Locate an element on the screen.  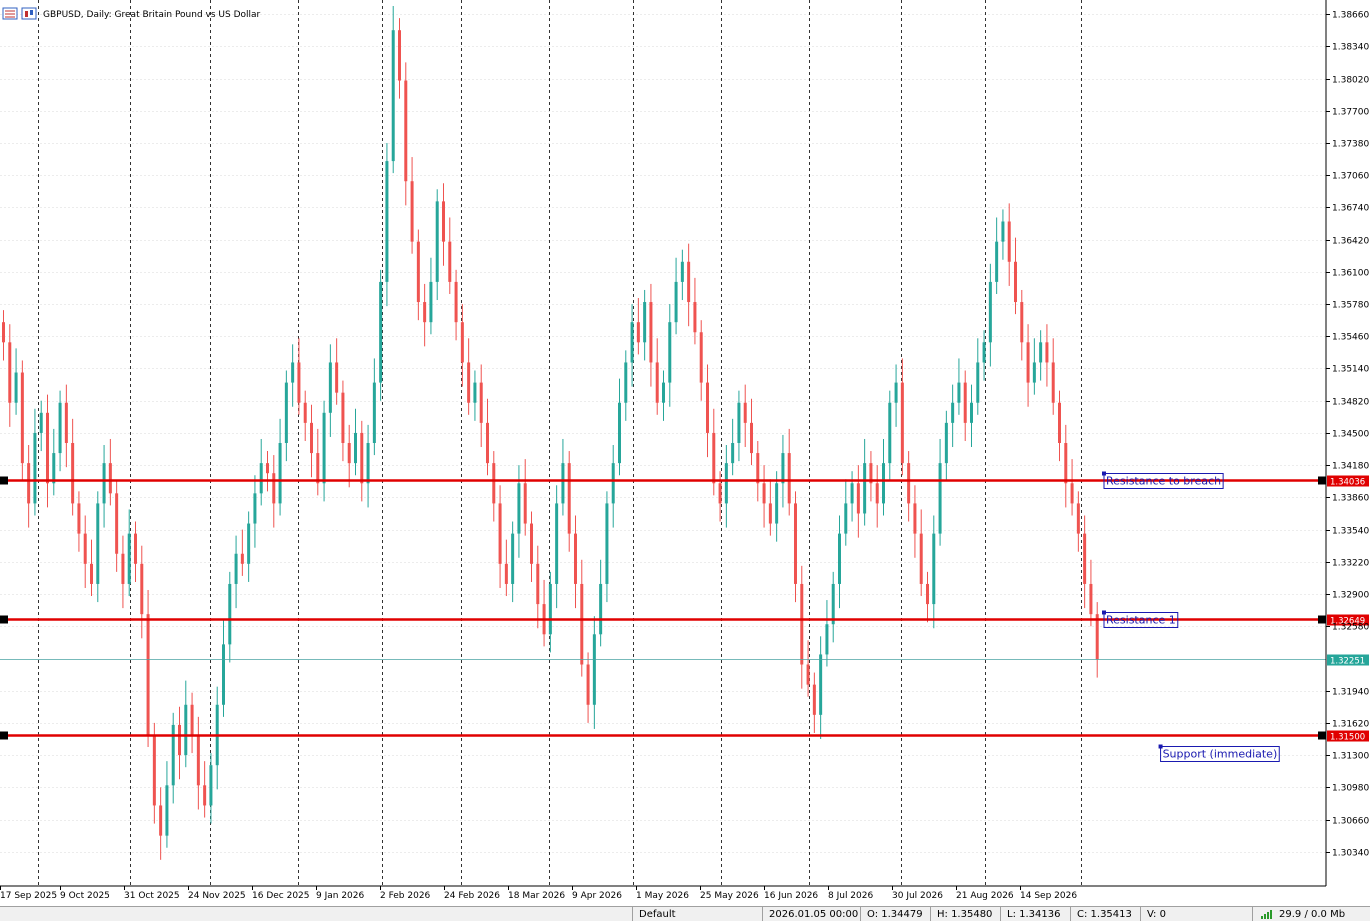
level-label: Resistance 1 is located at coordinates (1141, 620).